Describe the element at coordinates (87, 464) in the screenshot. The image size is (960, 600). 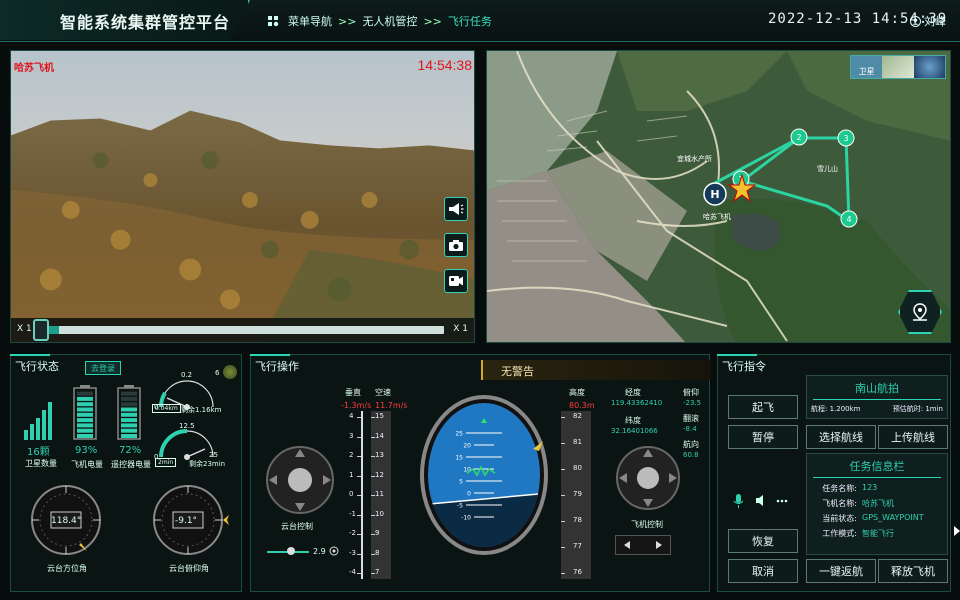
I see `aircraft-battery-label: 飞机电量` at that location.